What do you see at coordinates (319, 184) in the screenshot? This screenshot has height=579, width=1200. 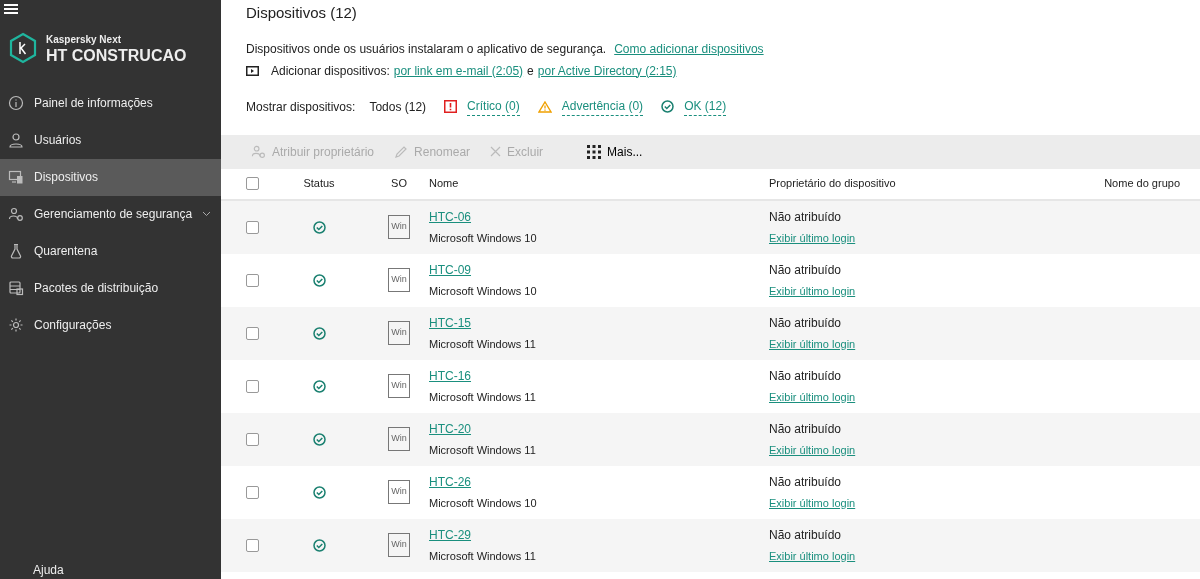 I see `column-header: Status` at bounding box center [319, 184].